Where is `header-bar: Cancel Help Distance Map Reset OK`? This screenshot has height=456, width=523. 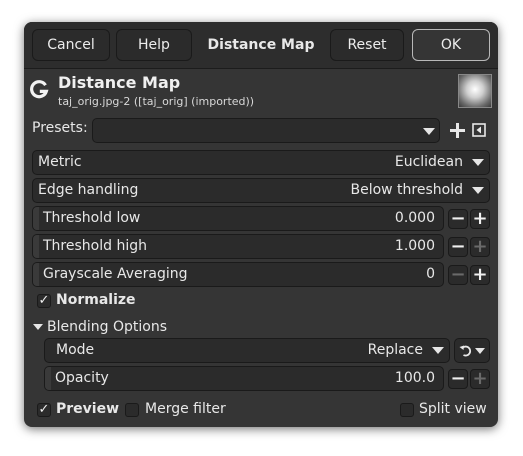 header-bar: Cancel Help Distance Map Reset OK is located at coordinates (261, 45).